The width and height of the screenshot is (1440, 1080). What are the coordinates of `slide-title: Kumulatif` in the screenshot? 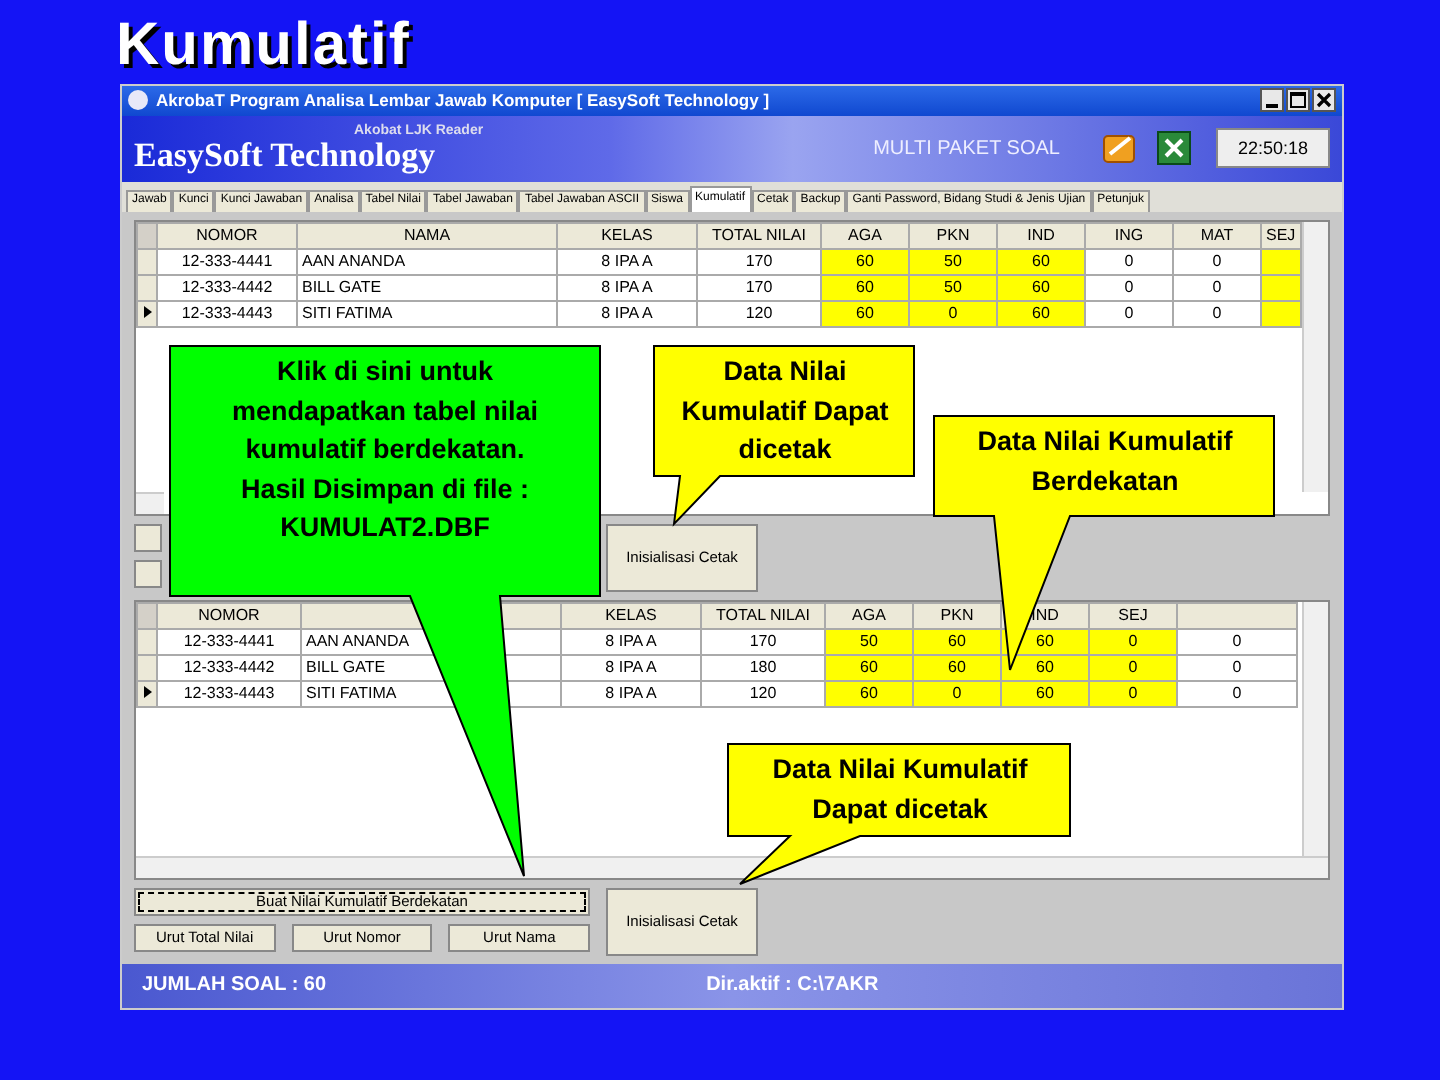 It's located at (263, 46).